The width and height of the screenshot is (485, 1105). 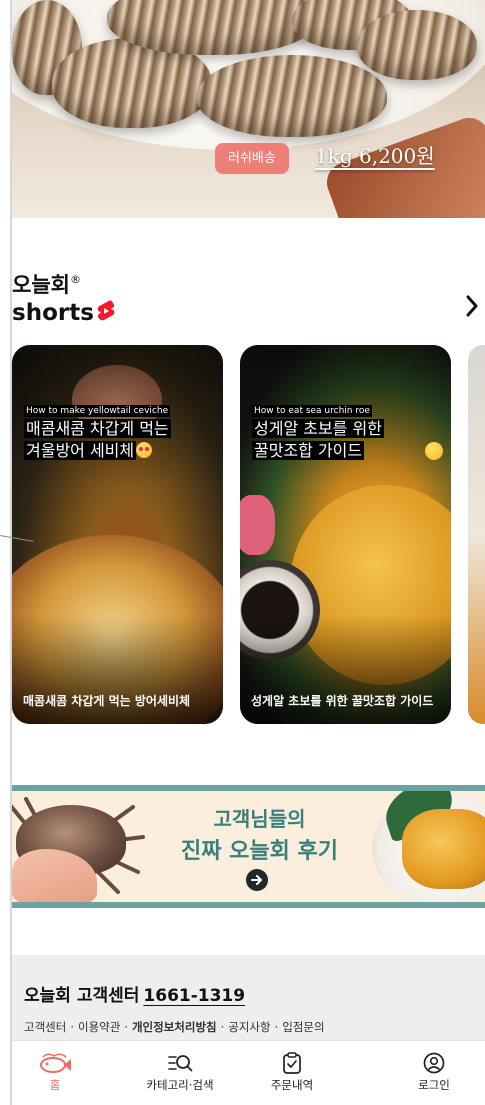 I want to click on tab-login: 로그인, so click(x=432, y=1072).